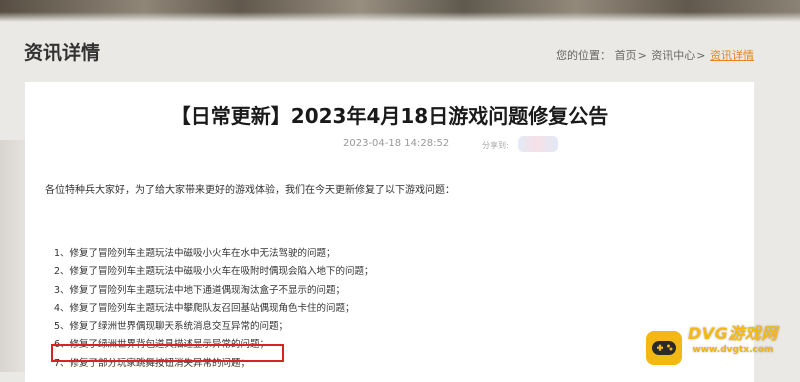 This screenshot has height=382, width=800. Describe the element at coordinates (167, 353) in the screenshot. I see `highlight-box` at that location.